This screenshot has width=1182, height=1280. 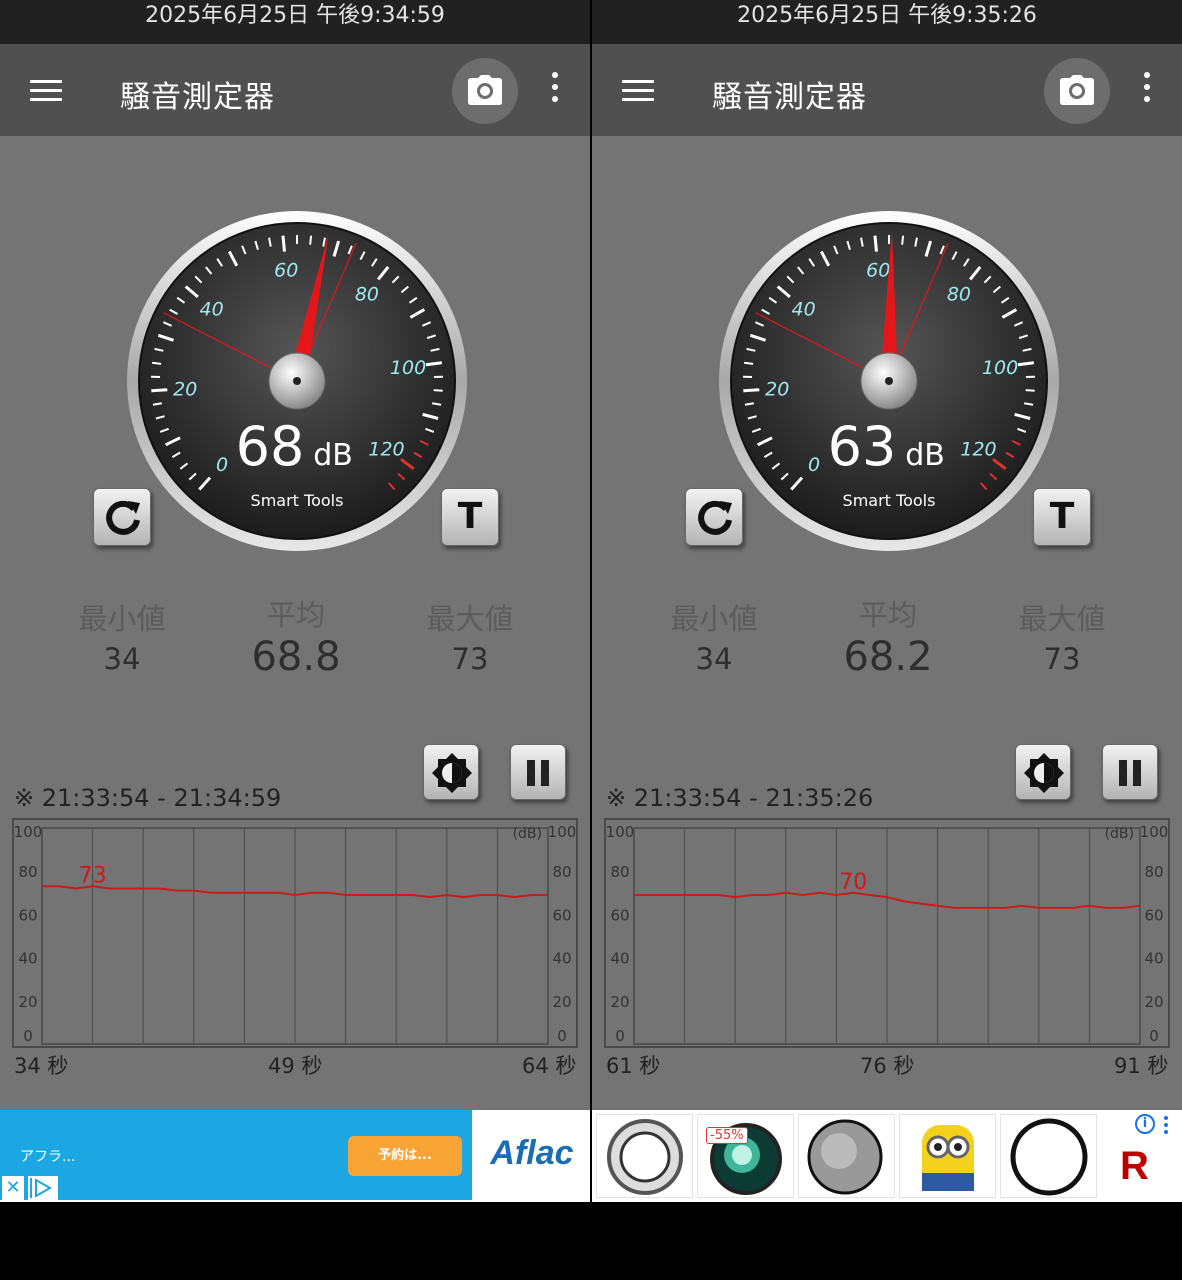 What do you see at coordinates (333, 455) in the screenshot?
I see `db-unit: dB` at bounding box center [333, 455].